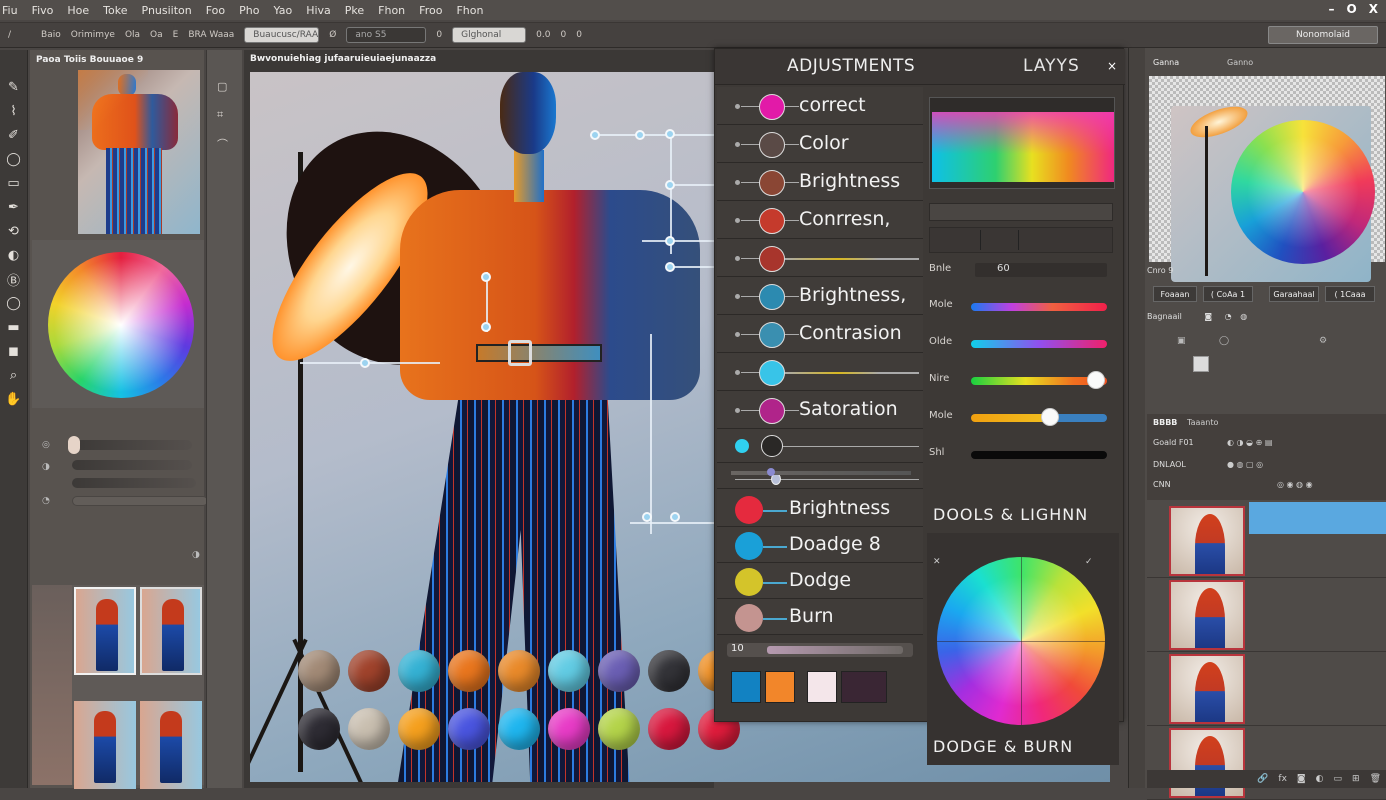 The height and width of the screenshot is (800, 1386). Describe the element at coordinates (14, 303) in the screenshot. I see `shape-tool-icon: ◯` at that location.